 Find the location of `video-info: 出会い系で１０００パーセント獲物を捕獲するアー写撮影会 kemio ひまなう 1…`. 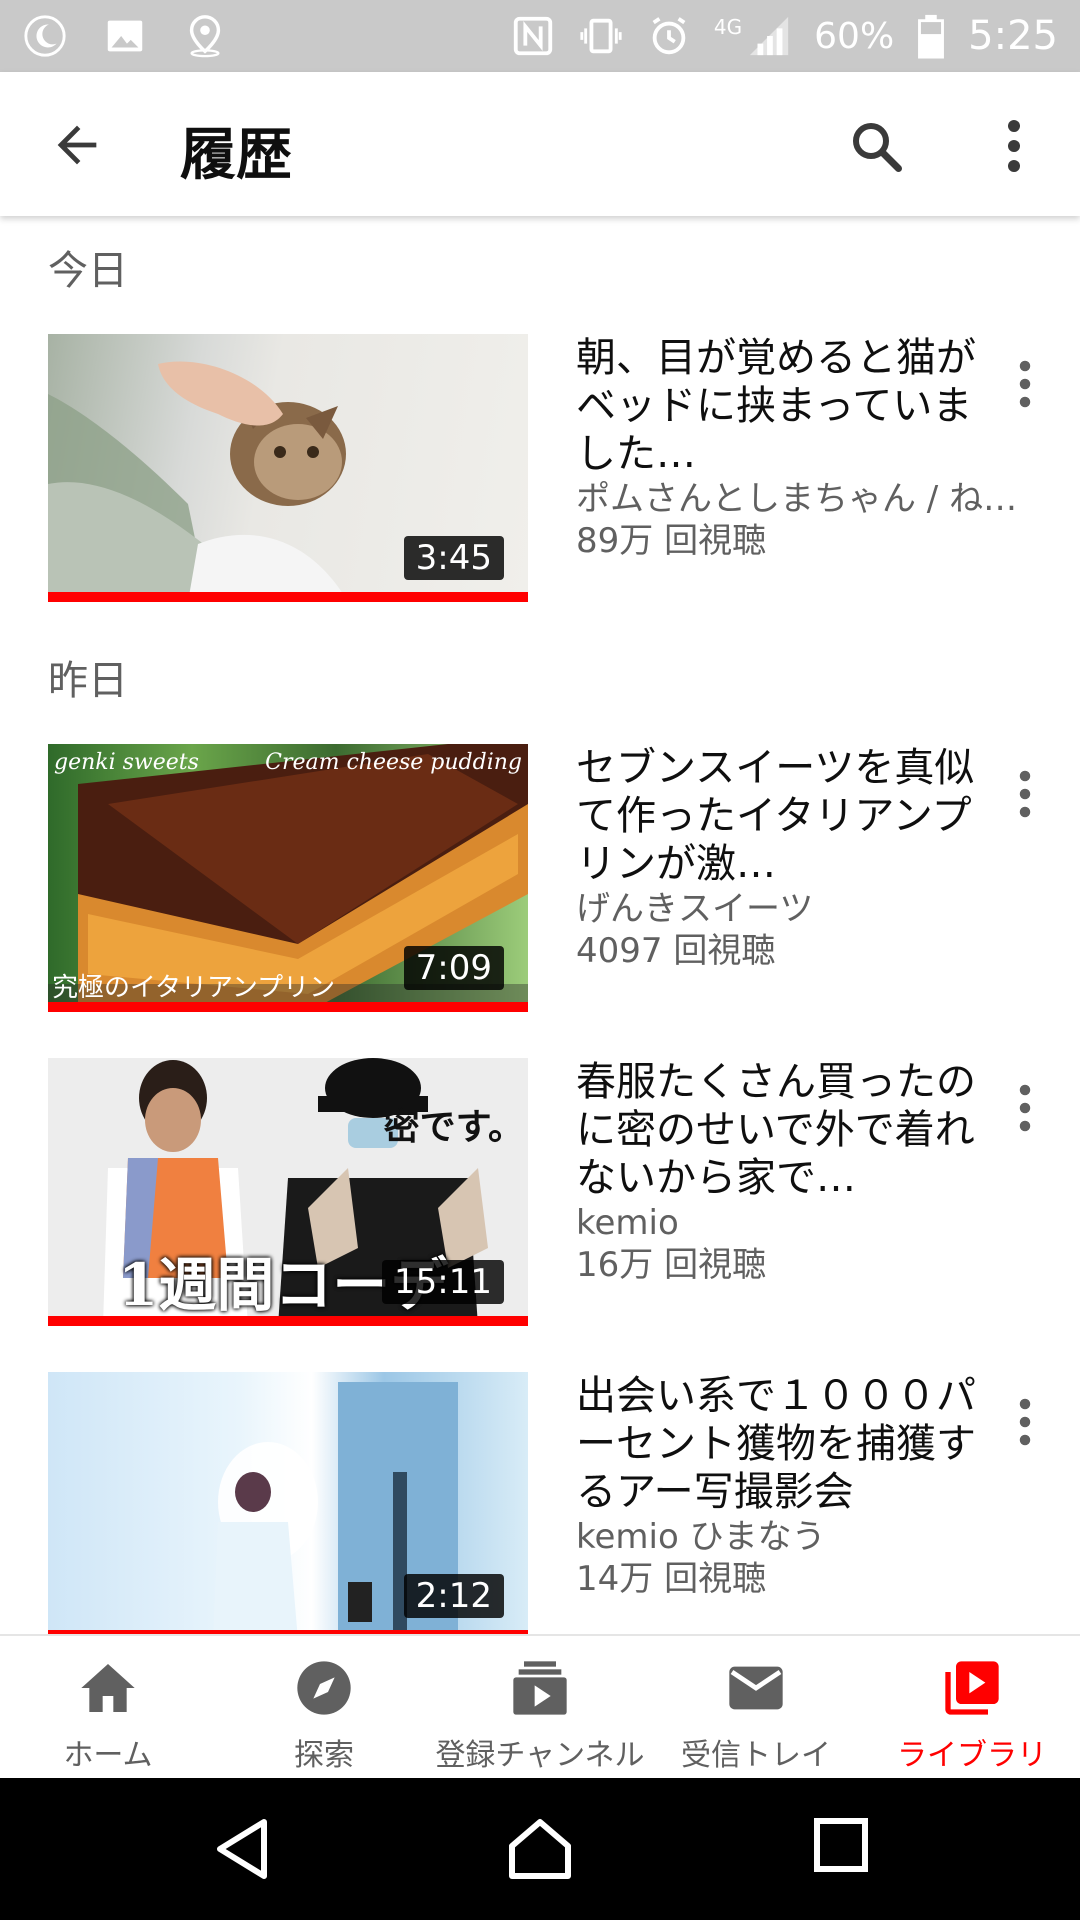

video-info: 出会い系で１０００パーセント獲物を捕獲するアー写撮影会 kemio ひまなう 1… is located at coordinates (786, 1486).